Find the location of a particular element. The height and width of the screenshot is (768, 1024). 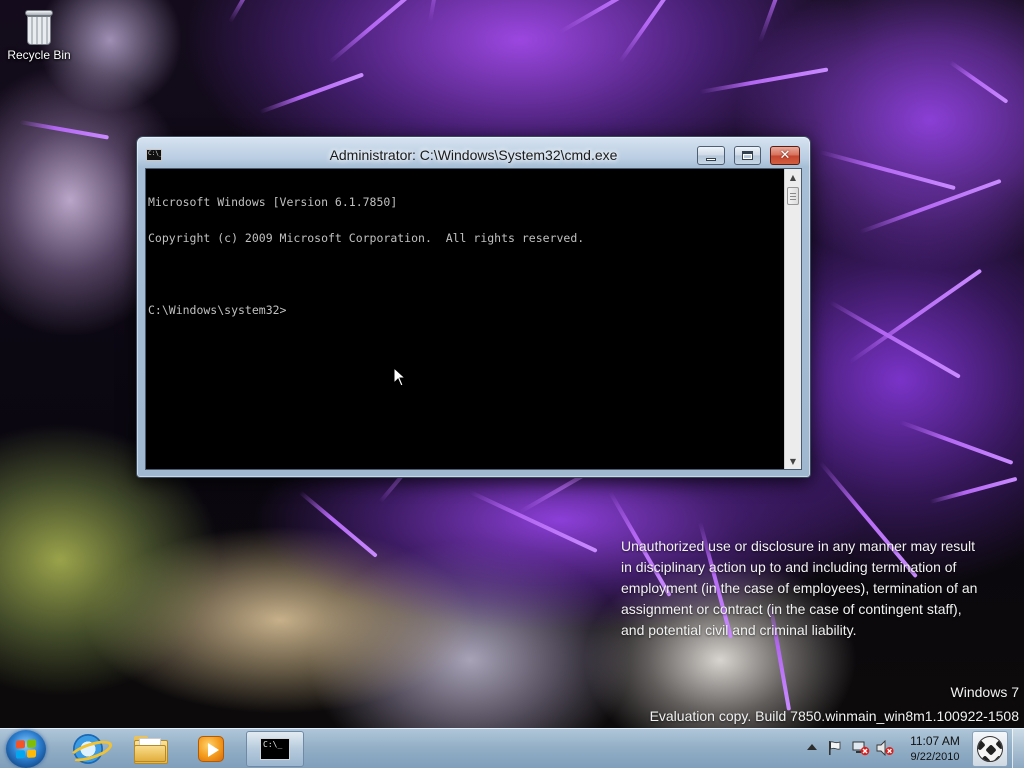

taskbar-media-player-button is located at coordinates (211, 749).